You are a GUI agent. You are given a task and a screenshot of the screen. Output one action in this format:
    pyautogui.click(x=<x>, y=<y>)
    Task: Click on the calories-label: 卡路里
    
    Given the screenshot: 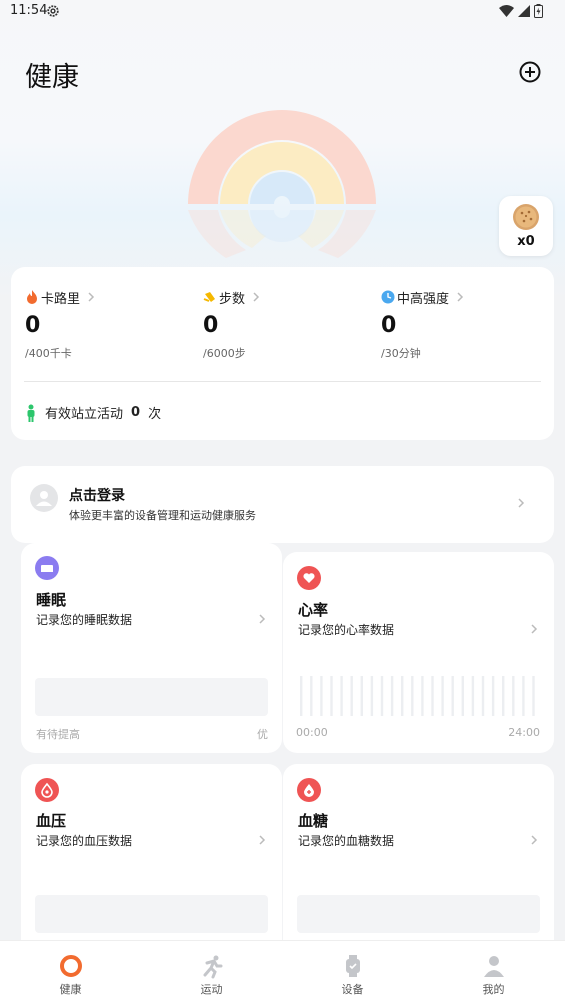 What is the action you would take?
    pyautogui.click(x=61, y=299)
    